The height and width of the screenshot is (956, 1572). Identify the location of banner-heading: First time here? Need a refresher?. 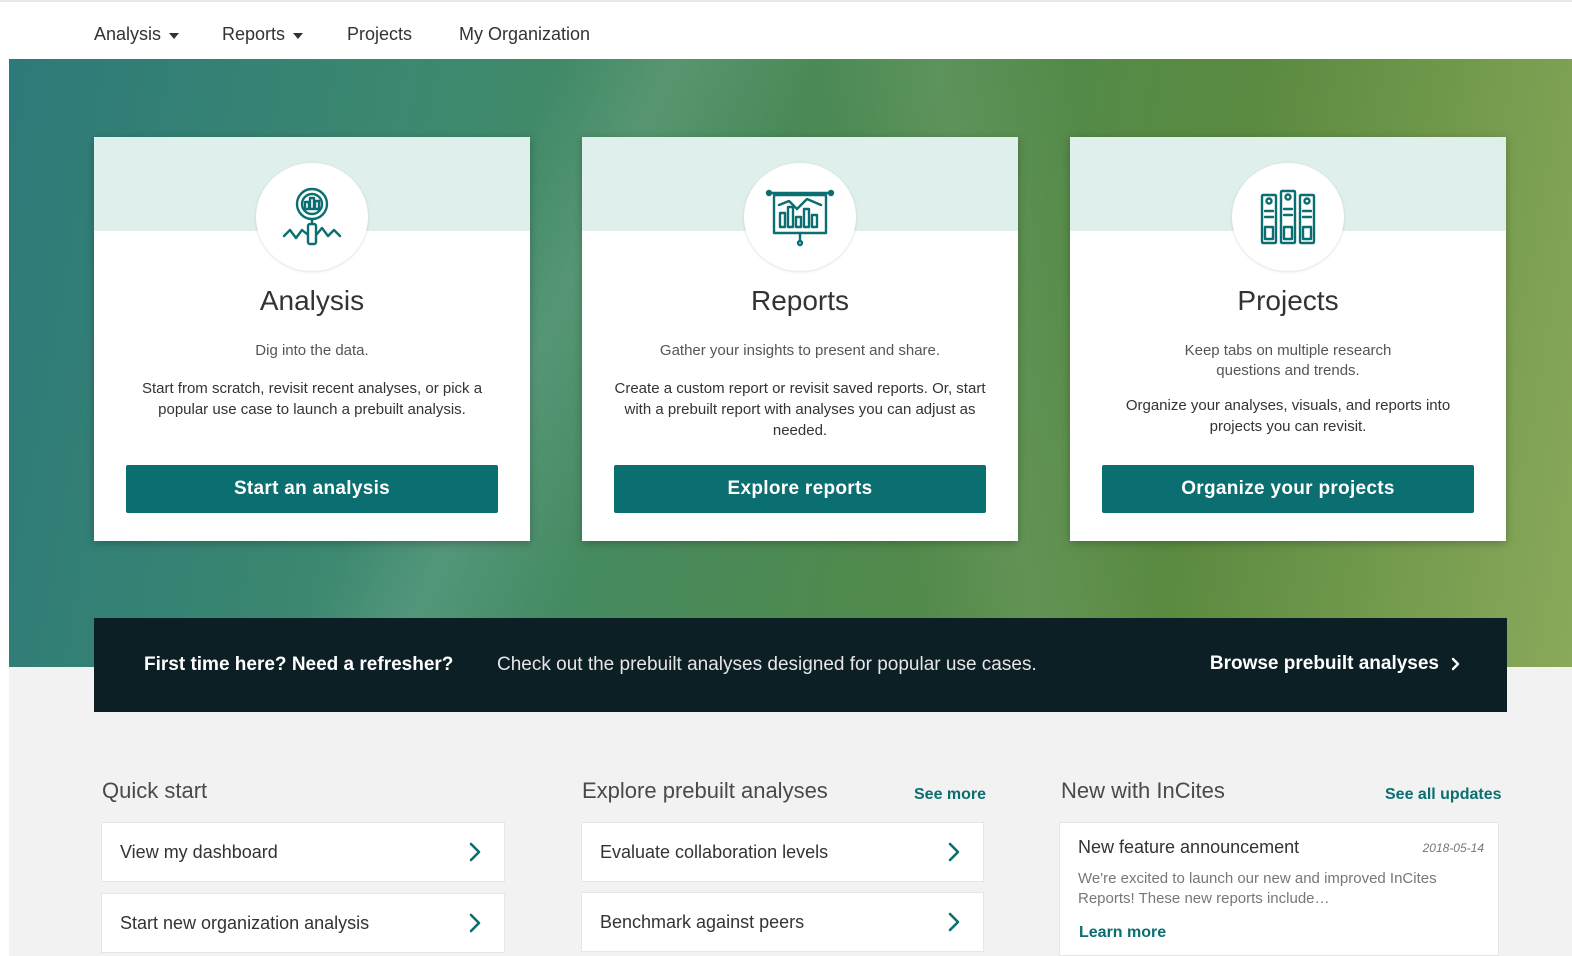
(299, 664).